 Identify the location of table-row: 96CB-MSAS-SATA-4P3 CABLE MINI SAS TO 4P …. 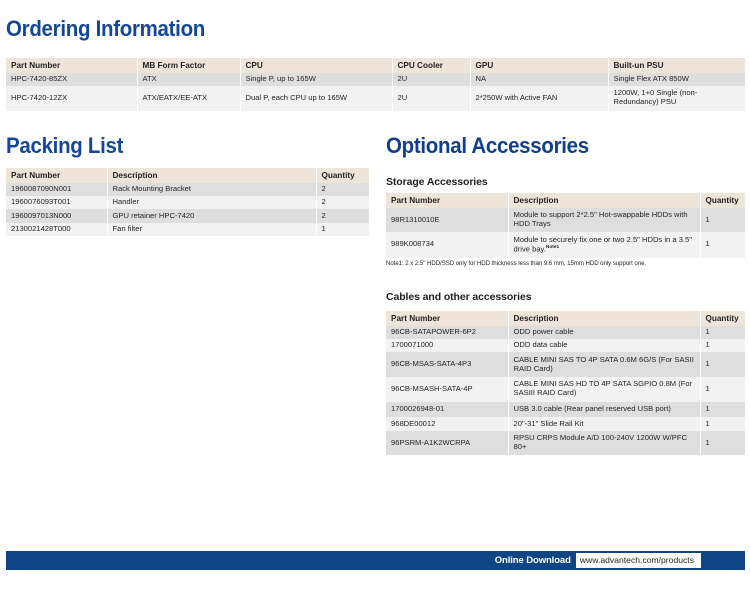
(565, 365).